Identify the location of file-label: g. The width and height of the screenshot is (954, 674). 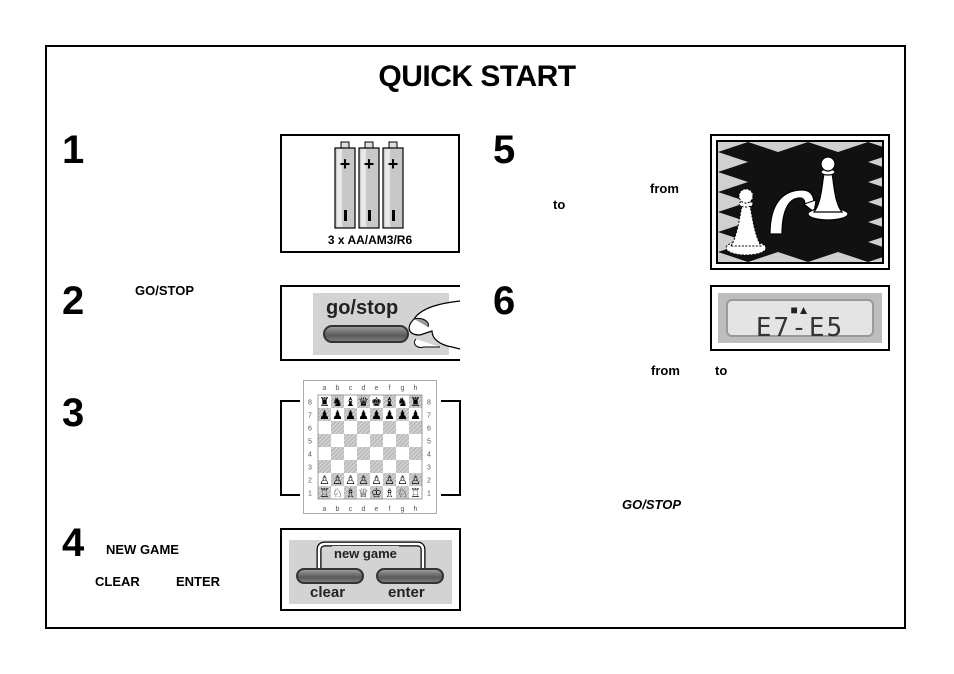
(403, 509).